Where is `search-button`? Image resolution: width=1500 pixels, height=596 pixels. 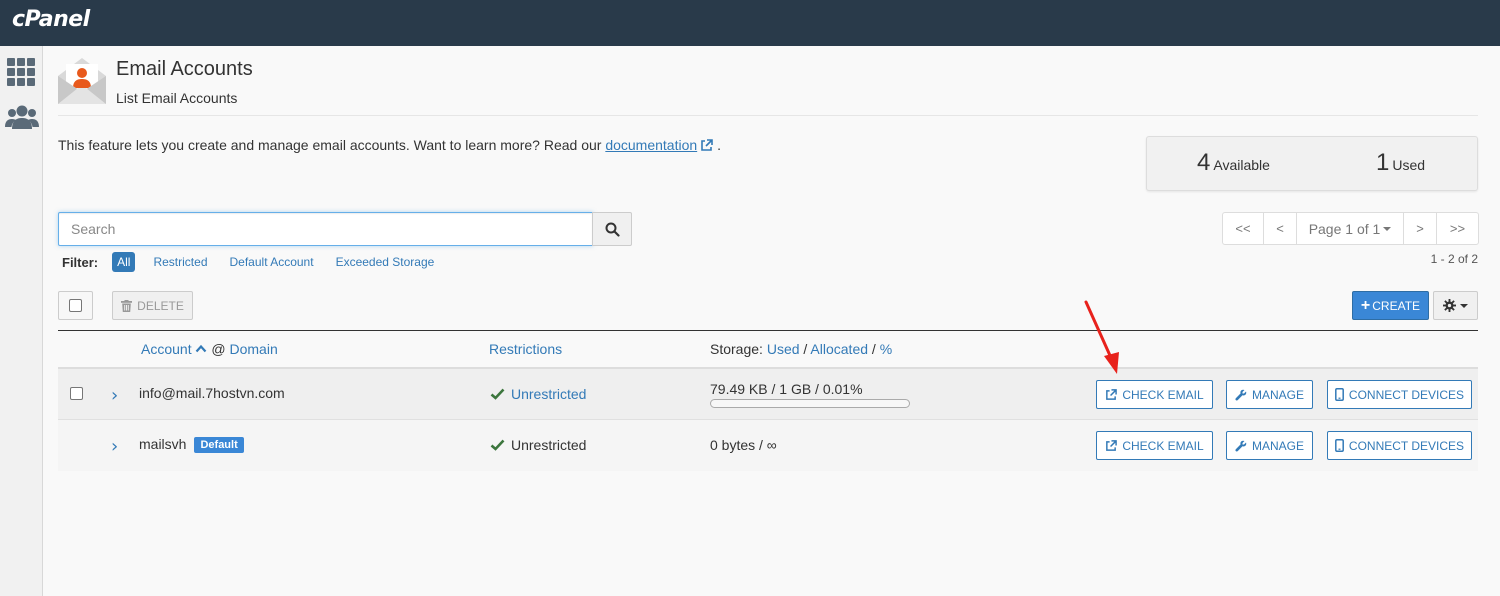 search-button is located at coordinates (612, 229).